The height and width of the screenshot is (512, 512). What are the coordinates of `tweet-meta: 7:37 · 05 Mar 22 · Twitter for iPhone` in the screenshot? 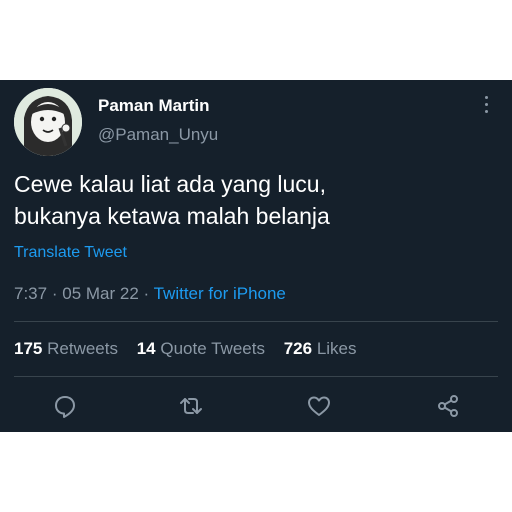 It's located at (150, 294).